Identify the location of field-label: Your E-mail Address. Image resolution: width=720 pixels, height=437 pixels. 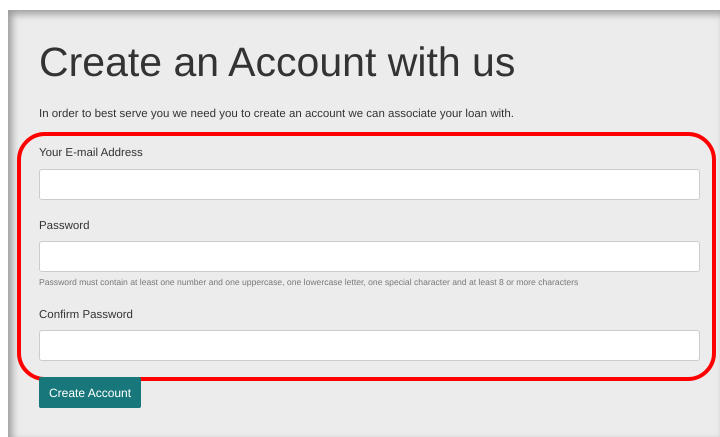
(91, 154).